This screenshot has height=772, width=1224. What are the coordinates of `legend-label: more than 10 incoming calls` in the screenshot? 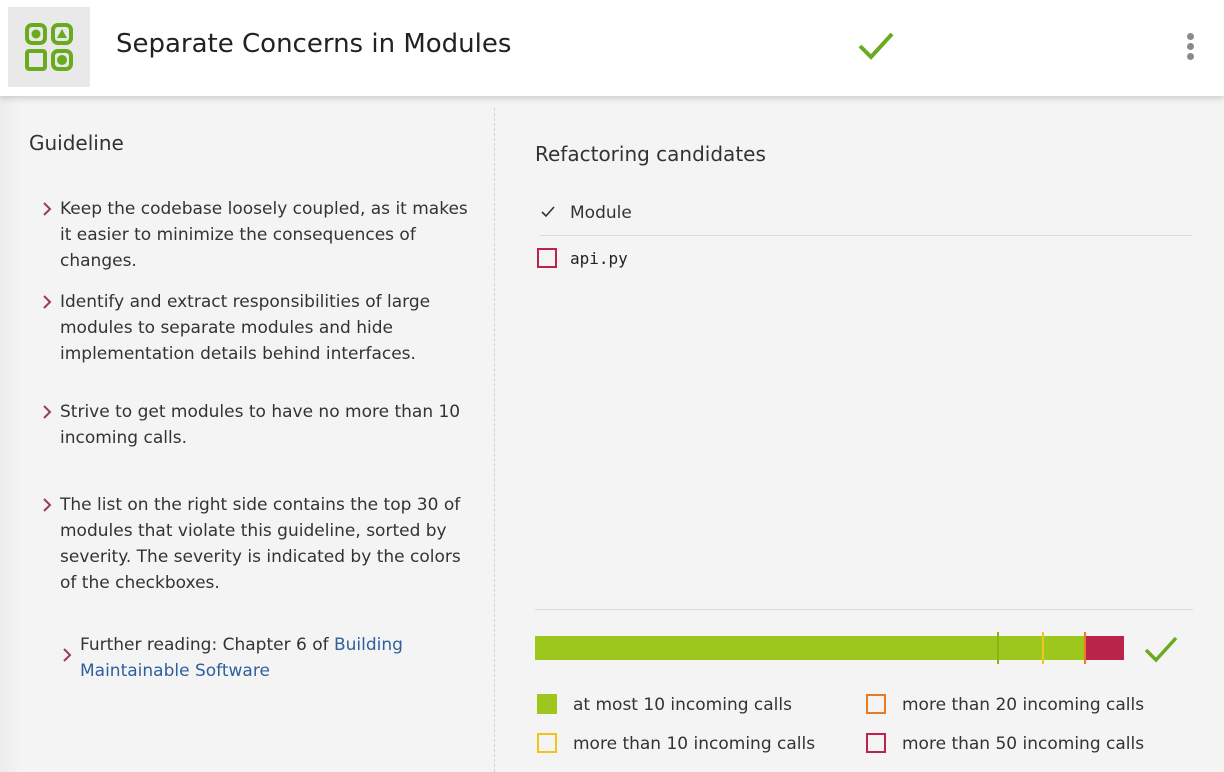 It's located at (694, 744).